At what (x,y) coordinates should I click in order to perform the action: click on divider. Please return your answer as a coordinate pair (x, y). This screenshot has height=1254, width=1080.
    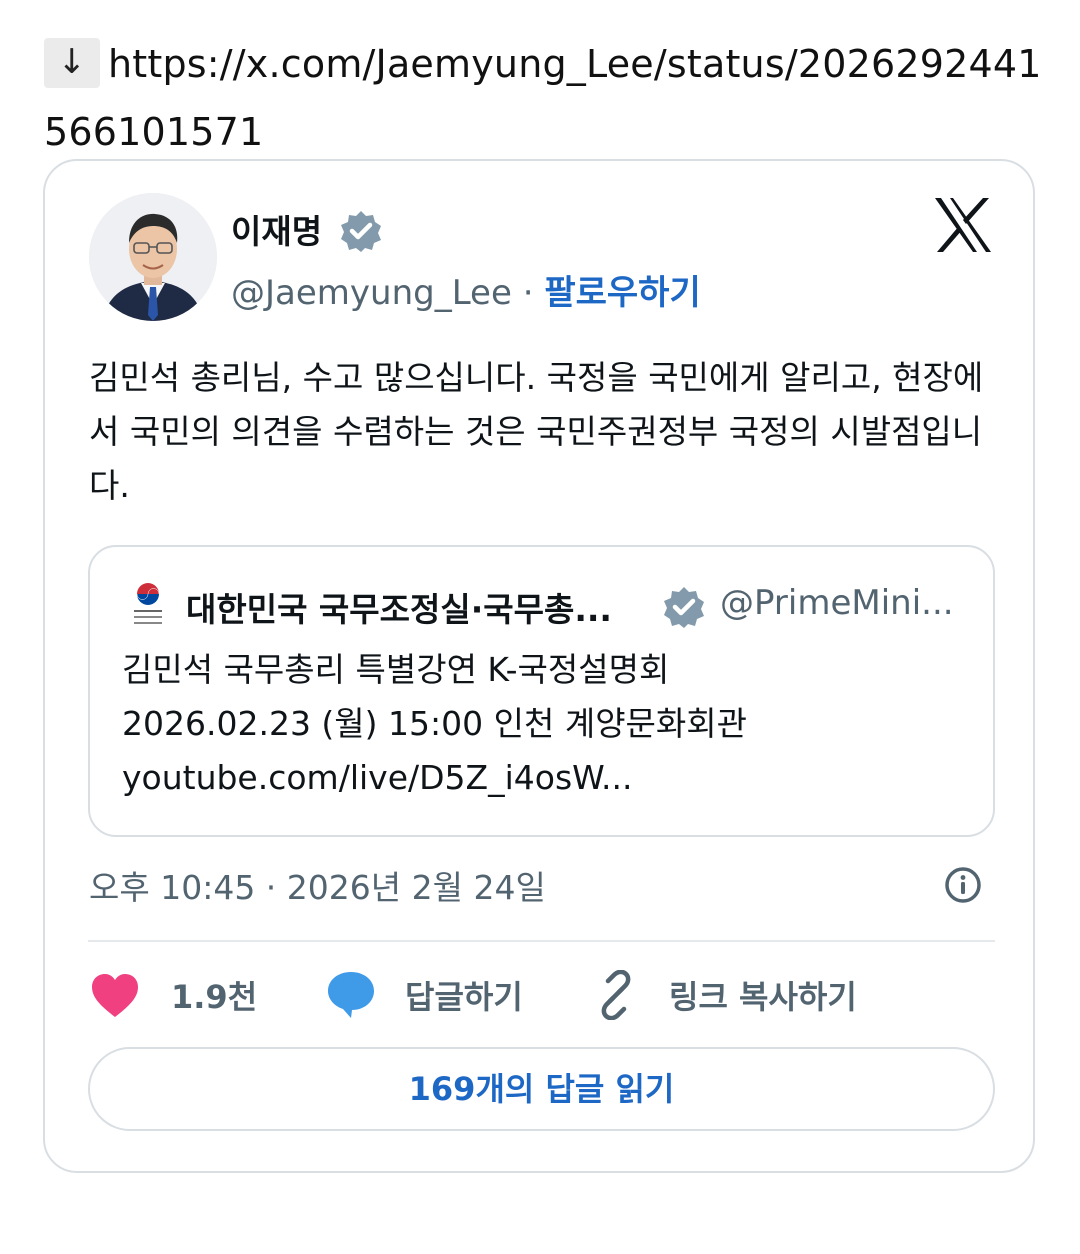
    Looking at the image, I should click on (541, 941).